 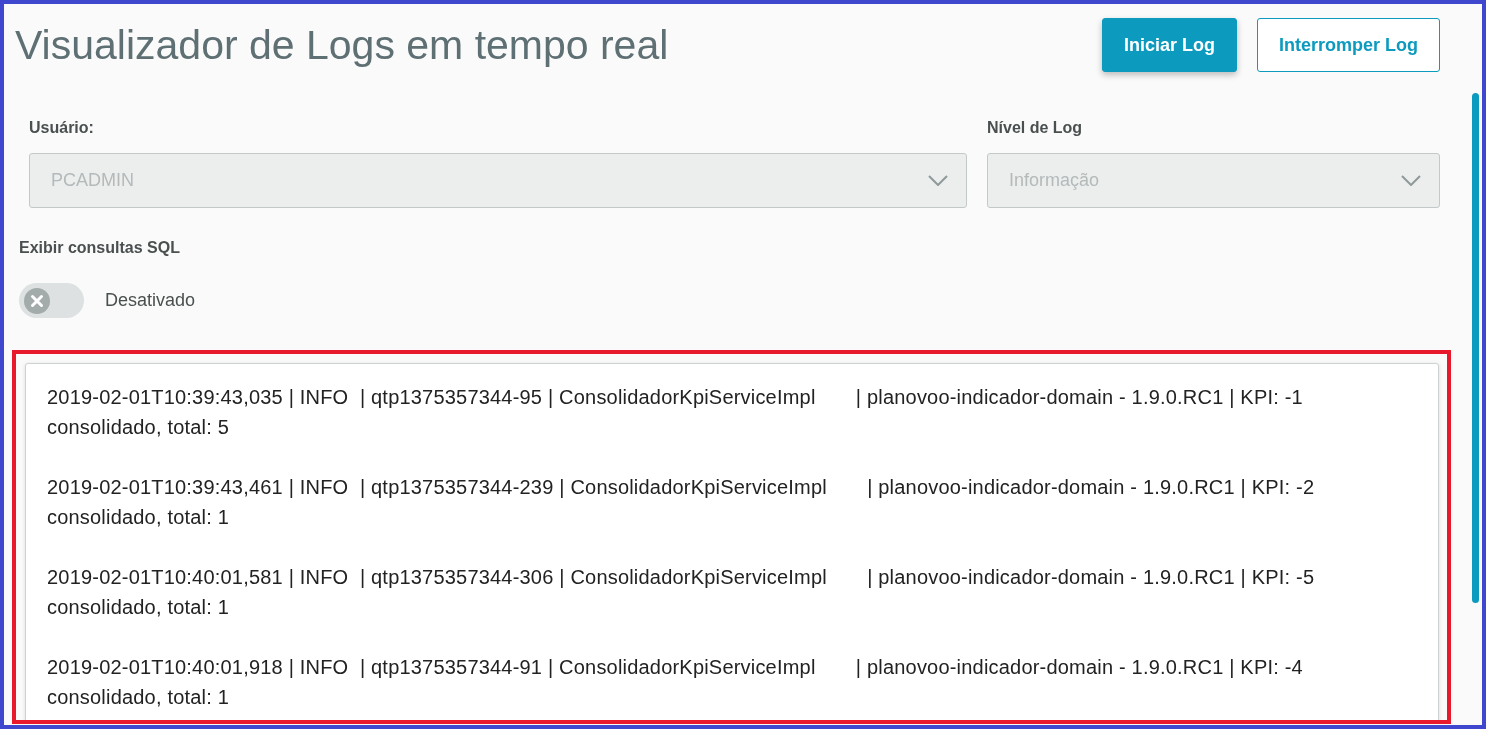 What do you see at coordinates (1348, 45) in the screenshot?
I see `stop-log-button: Interromper Log` at bounding box center [1348, 45].